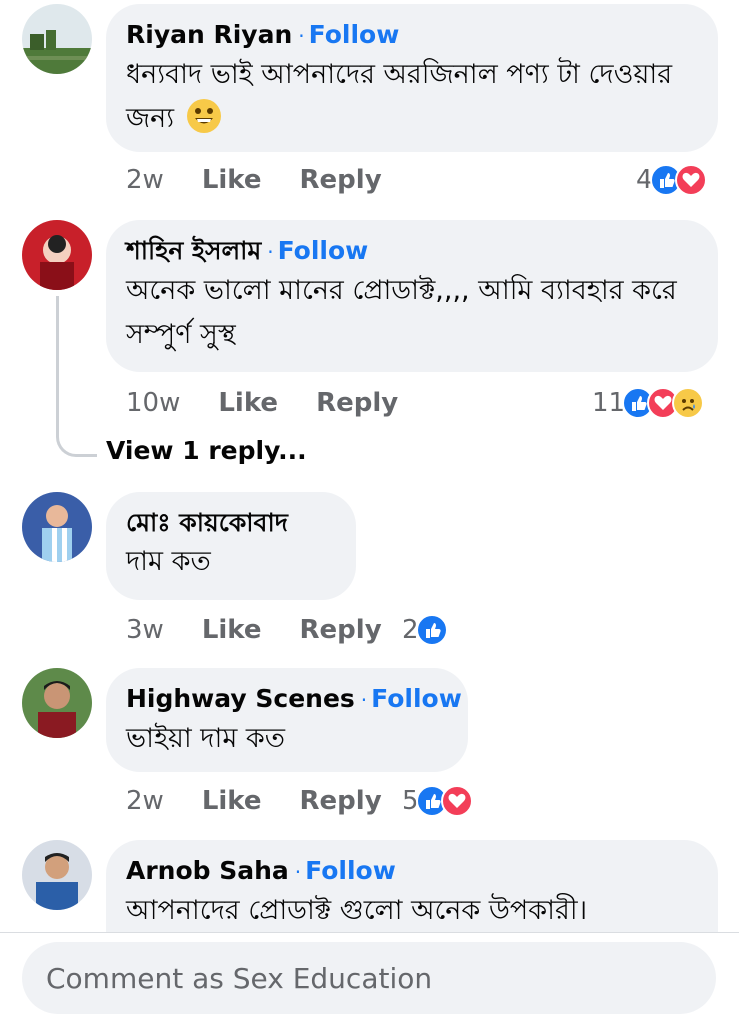  I want to click on comment-composer, so click(369, 978).